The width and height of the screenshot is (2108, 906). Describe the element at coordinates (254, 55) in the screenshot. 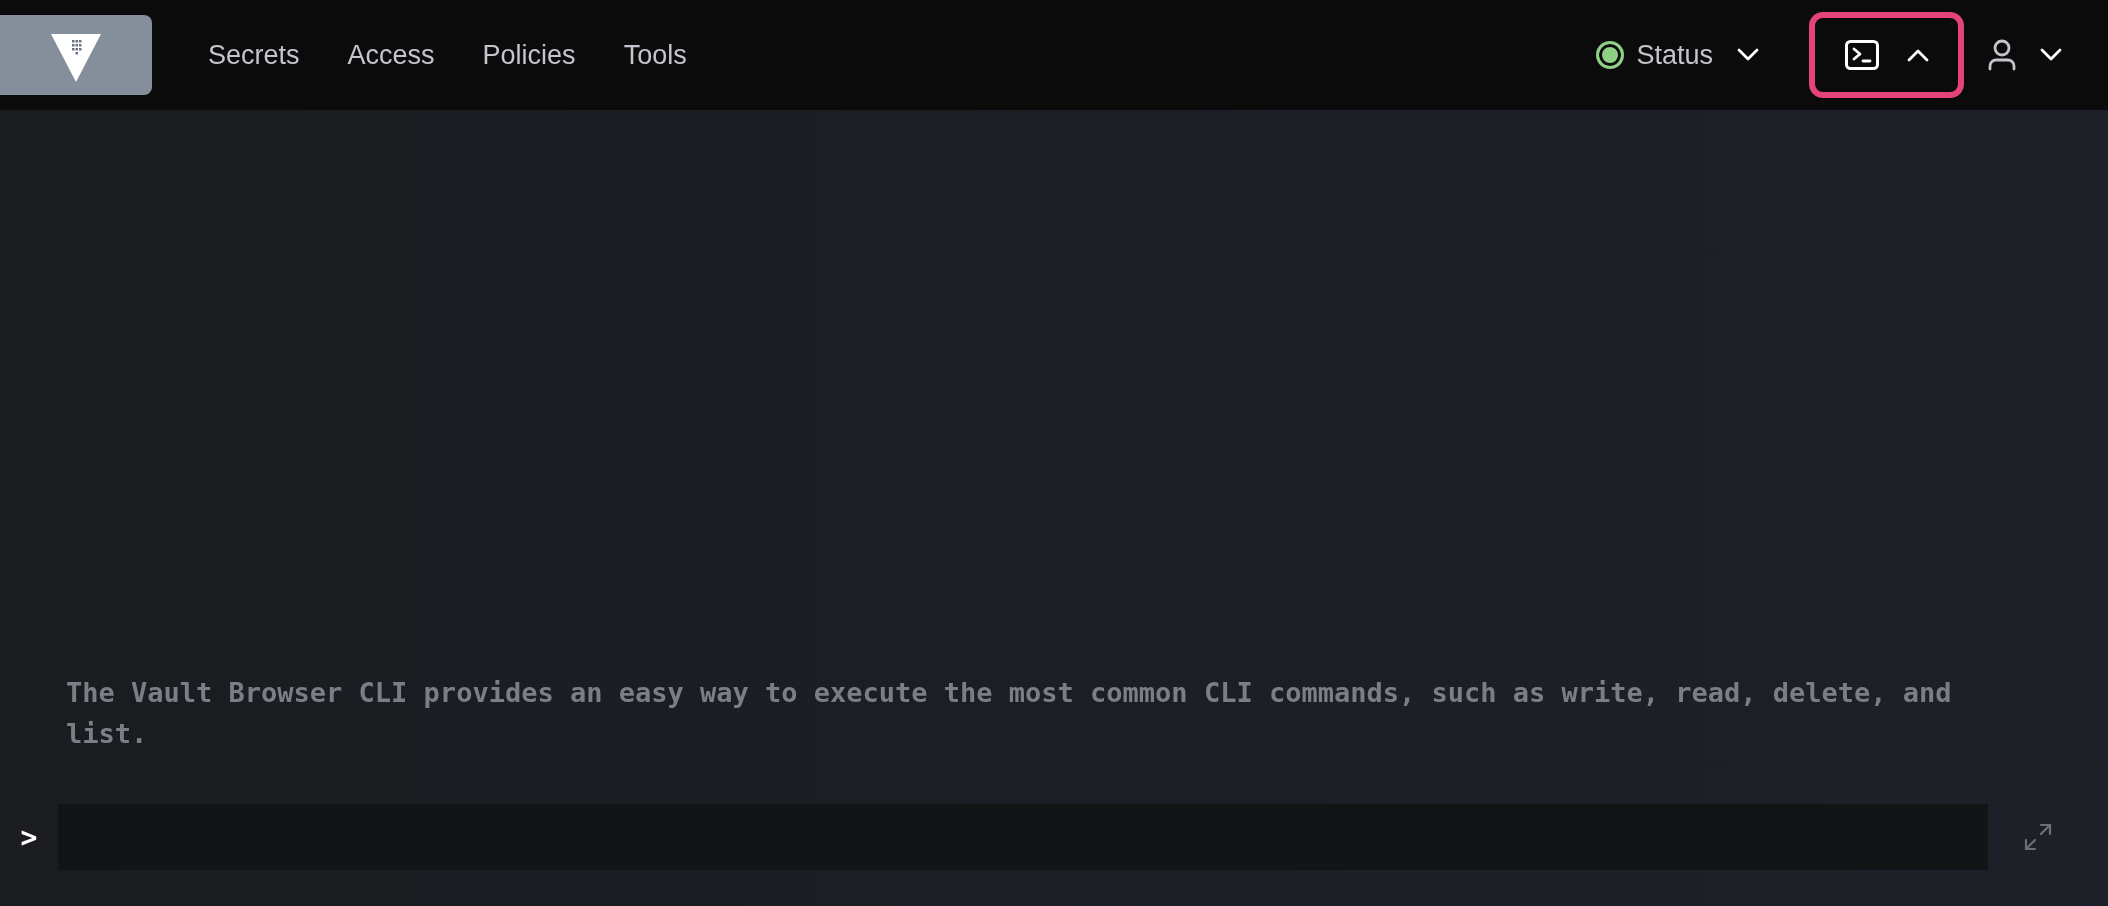

I see `nav-link: Secrets` at that location.